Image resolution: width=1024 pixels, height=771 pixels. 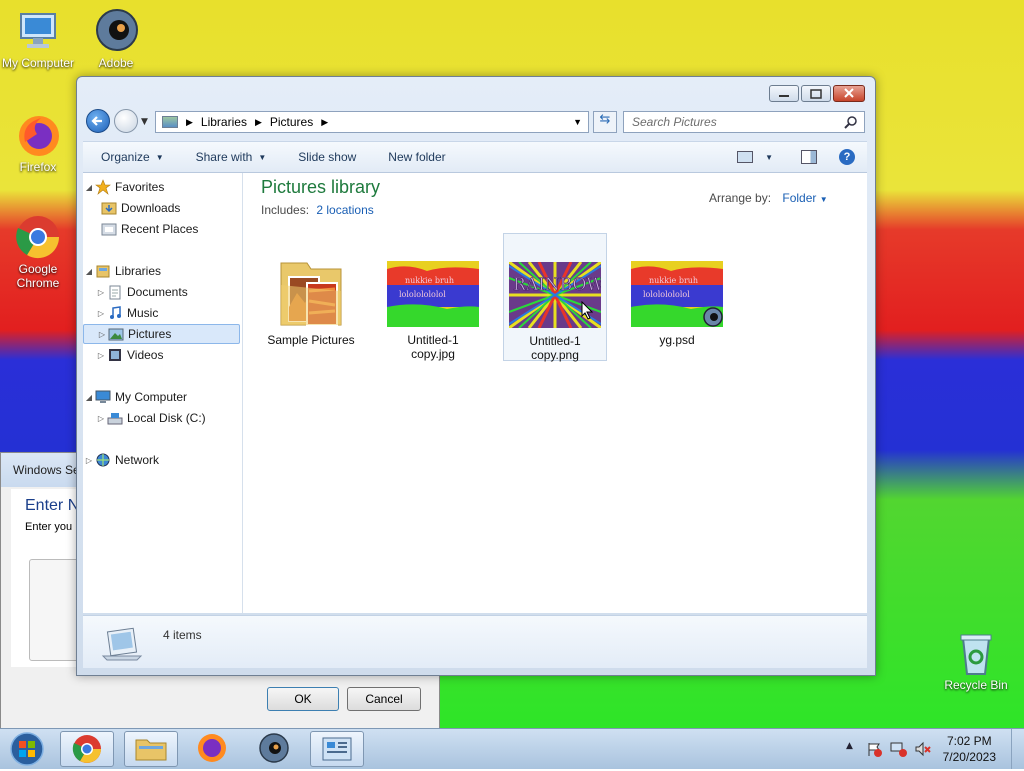 I want to click on nav-downloads: Downloads, so click(x=161, y=208).